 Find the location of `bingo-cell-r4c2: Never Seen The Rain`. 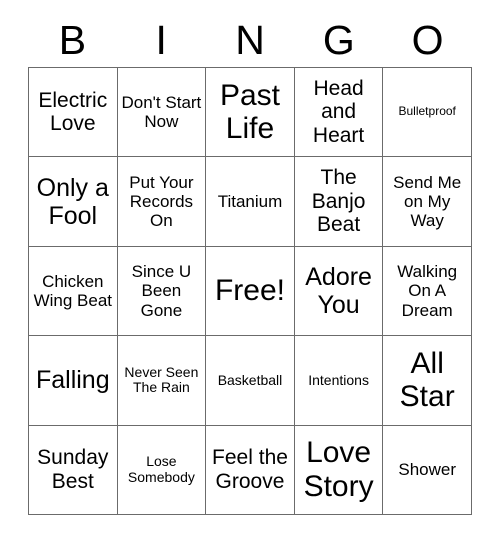

bingo-cell-r4c2: Never Seen The Rain is located at coordinates (162, 381).